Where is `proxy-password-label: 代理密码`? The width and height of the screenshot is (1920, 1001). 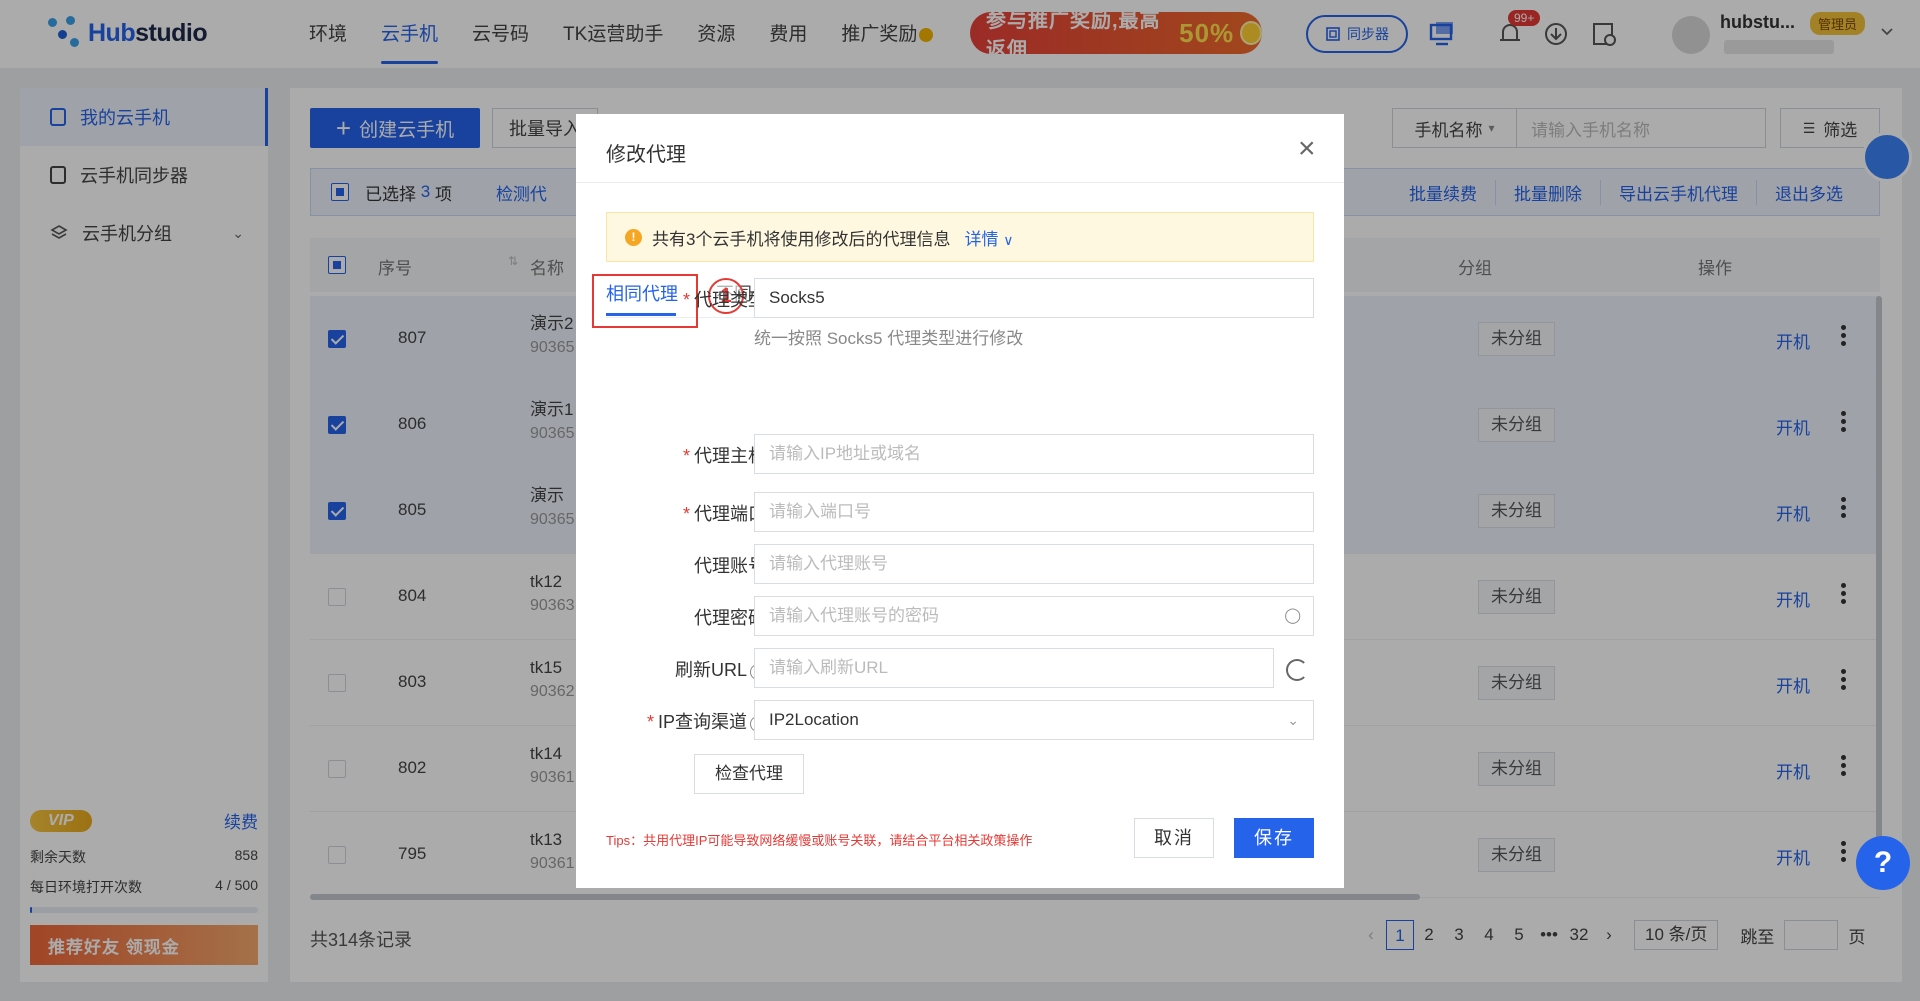
proxy-password-label: 代理密码 is located at coordinates (730, 618).